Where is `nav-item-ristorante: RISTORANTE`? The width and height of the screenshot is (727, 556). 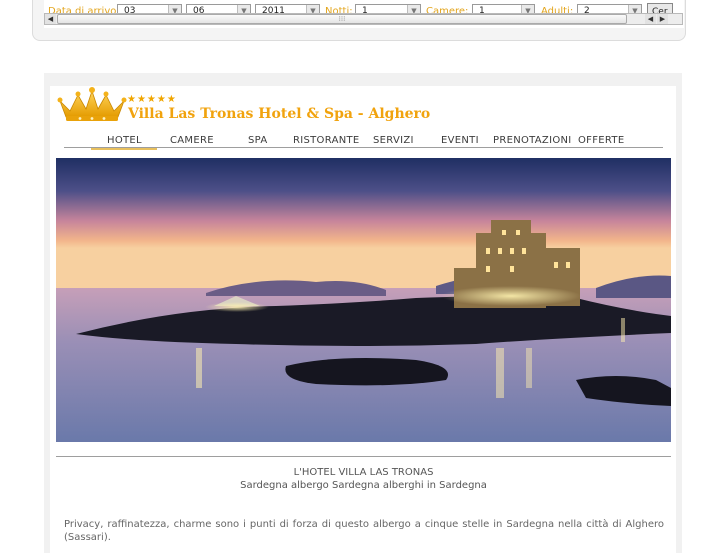 nav-item-ristorante: RISTORANTE is located at coordinates (326, 140).